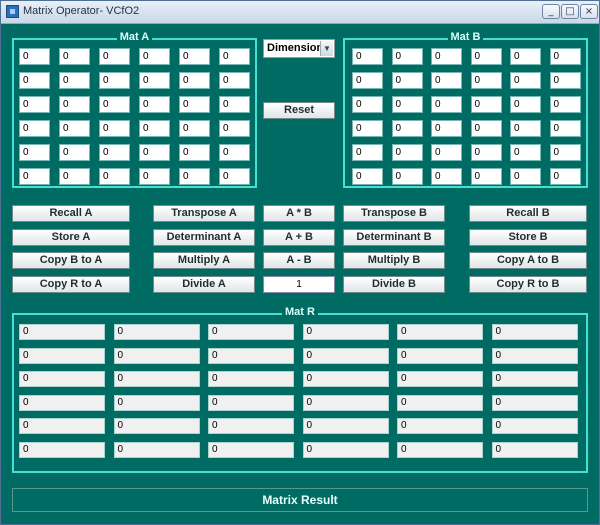  What do you see at coordinates (394, 237) in the screenshot?
I see `determinant-b-button: Determinant B` at bounding box center [394, 237].